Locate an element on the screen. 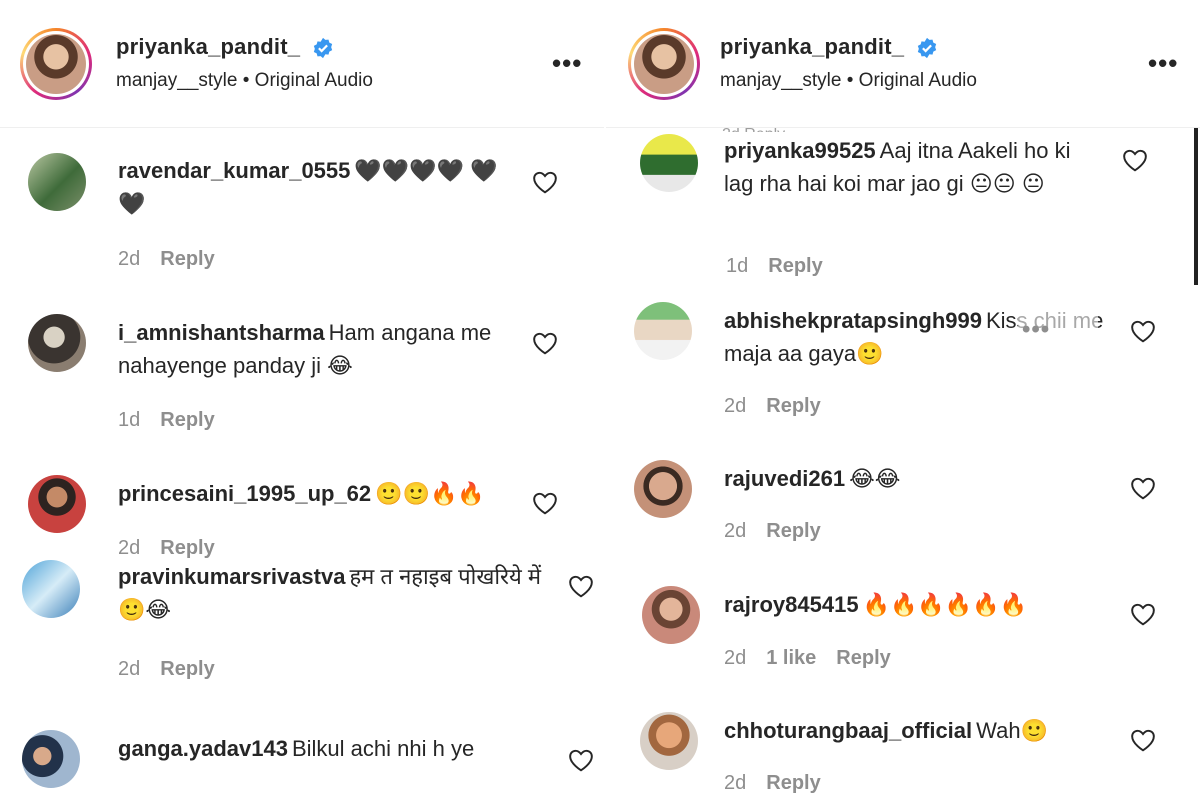  comment-username: rajroy845415 is located at coordinates (791, 604).